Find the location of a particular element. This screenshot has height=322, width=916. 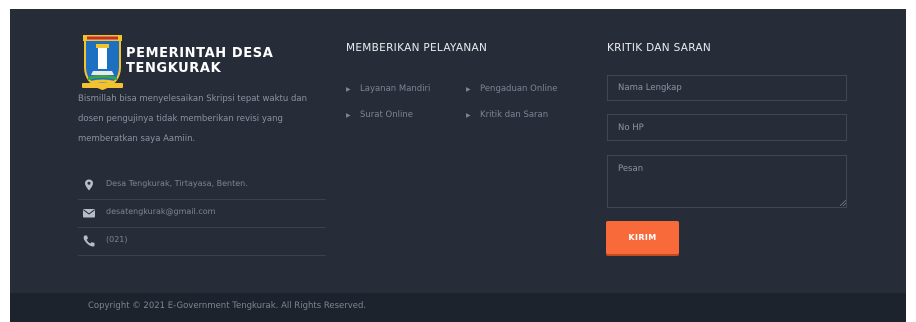

service-link-surat-online: ▶ Surat Online is located at coordinates (379, 115).